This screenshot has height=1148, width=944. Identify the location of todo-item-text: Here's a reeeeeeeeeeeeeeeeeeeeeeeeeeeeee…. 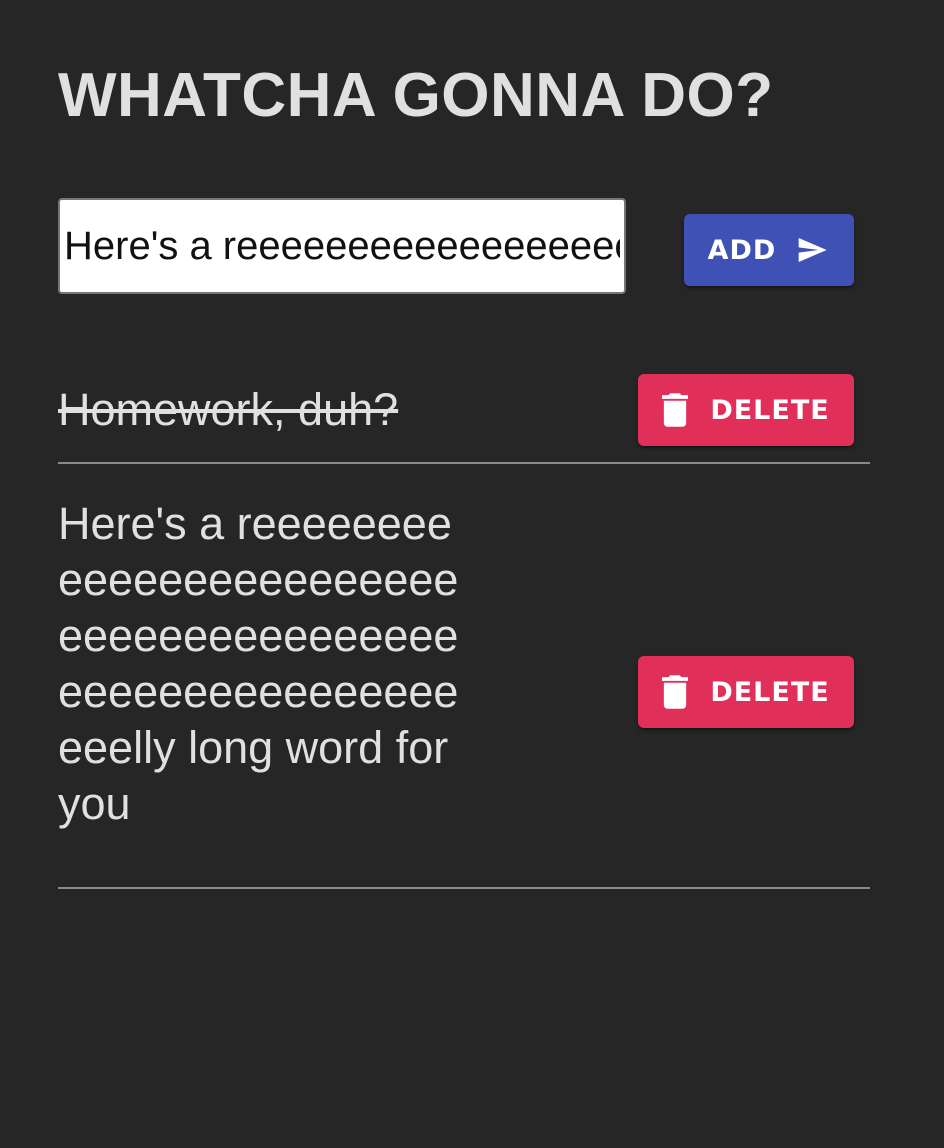
(263, 664).